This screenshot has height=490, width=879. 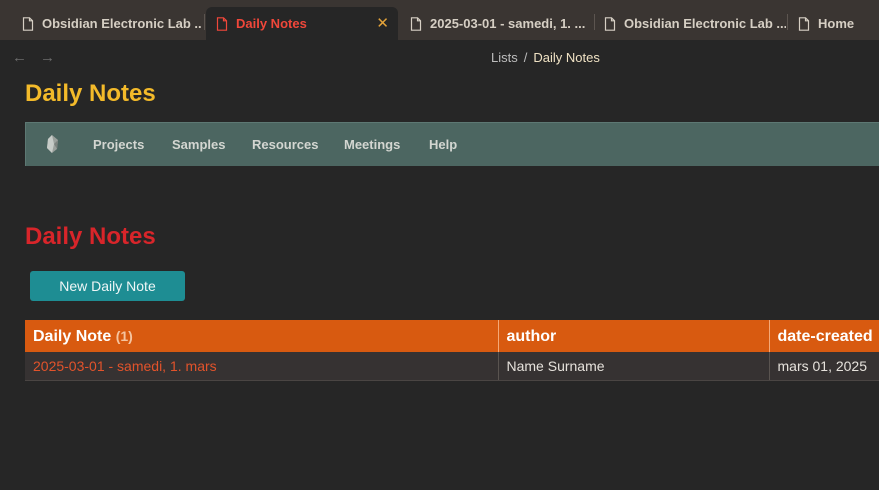 I want to click on table-header-row: Daily Note (1) author date-created, so click(x=452, y=336).